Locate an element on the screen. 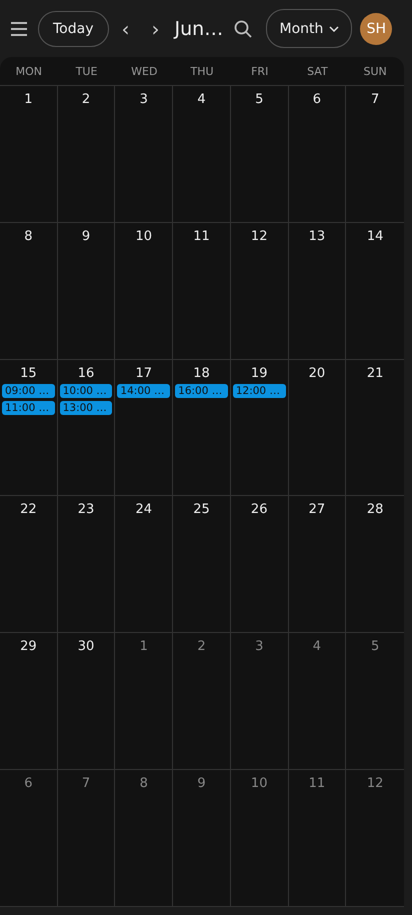  day-cell: 29 is located at coordinates (29, 701).